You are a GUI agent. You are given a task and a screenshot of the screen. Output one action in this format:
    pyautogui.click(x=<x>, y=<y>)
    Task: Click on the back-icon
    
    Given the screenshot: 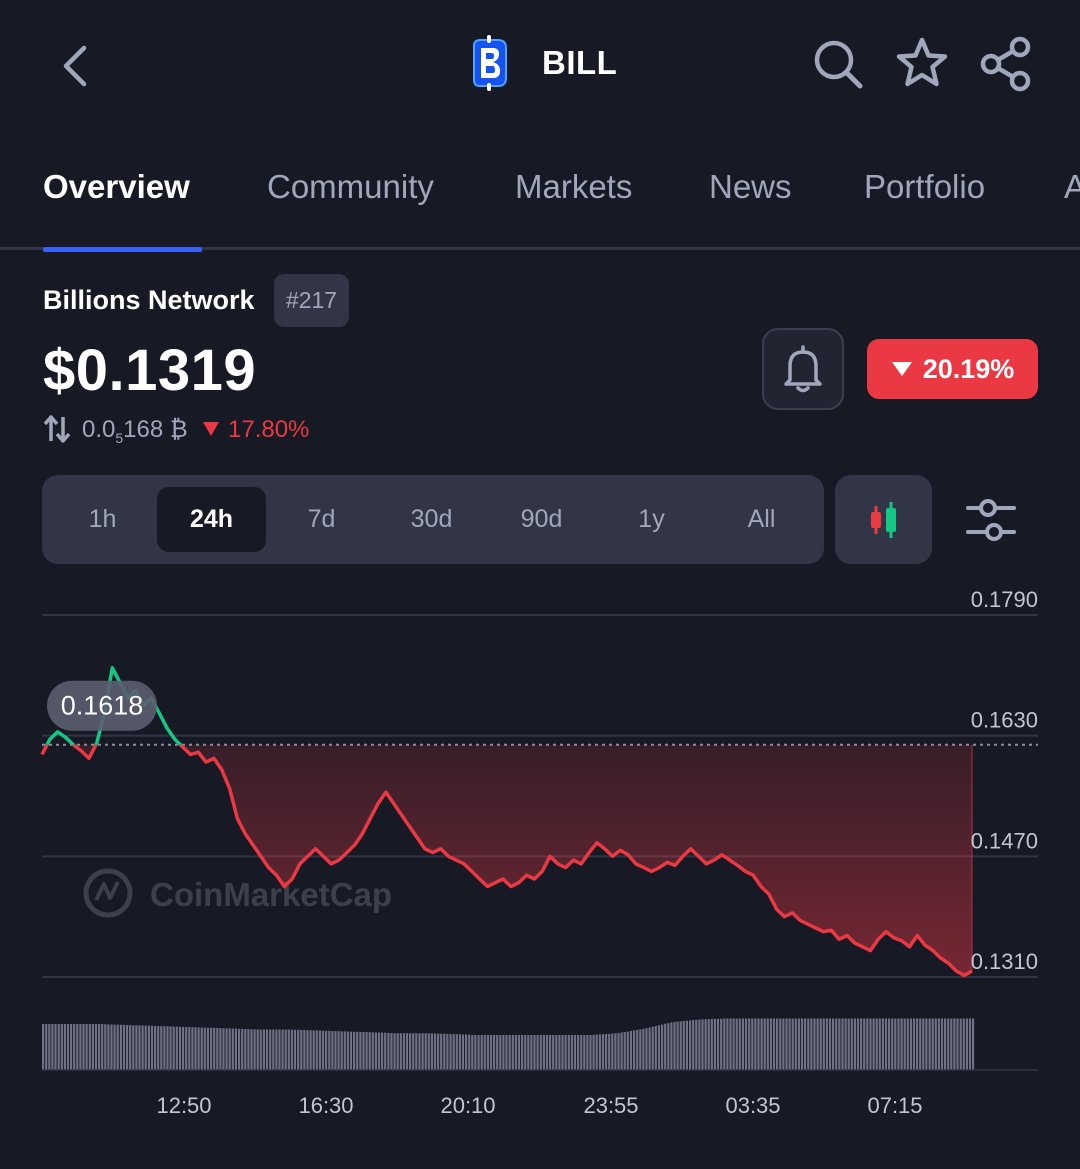 What is the action you would take?
    pyautogui.click(x=75, y=66)
    